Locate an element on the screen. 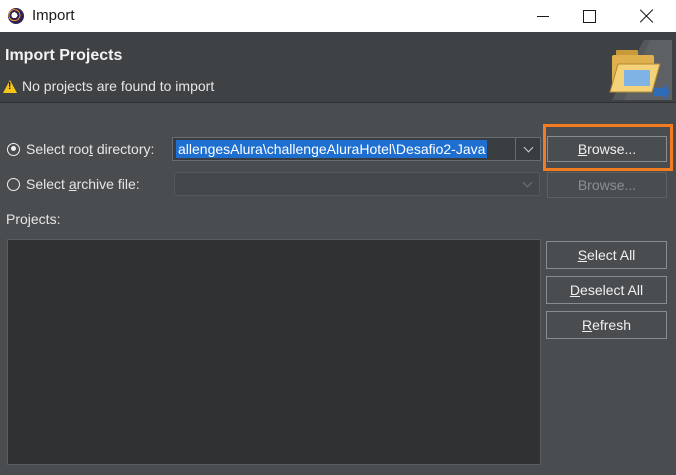 The height and width of the screenshot is (475, 676). root-directory-option: Select root directory: is located at coordinates (80, 149).